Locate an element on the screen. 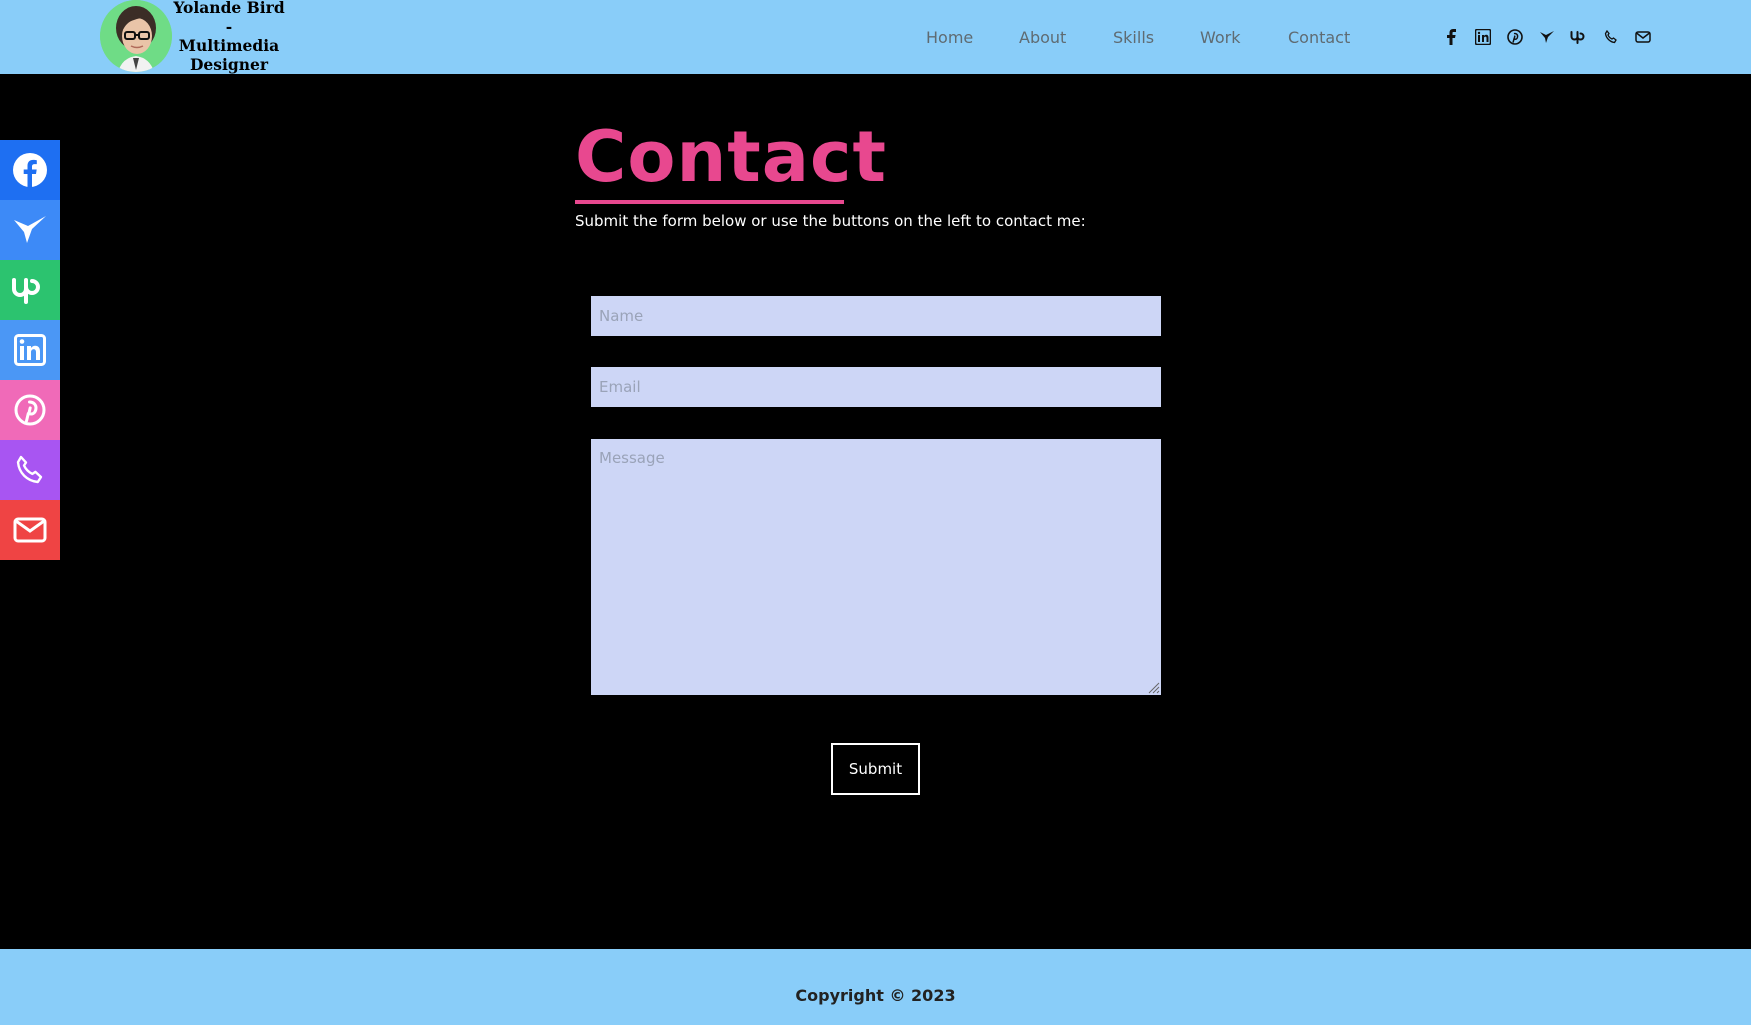  sidebar-pinterest-button is located at coordinates (30, 410).